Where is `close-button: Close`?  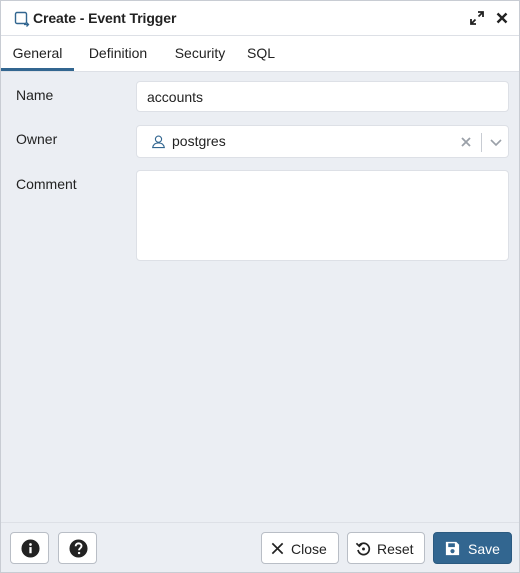
close-button: Close is located at coordinates (300, 548).